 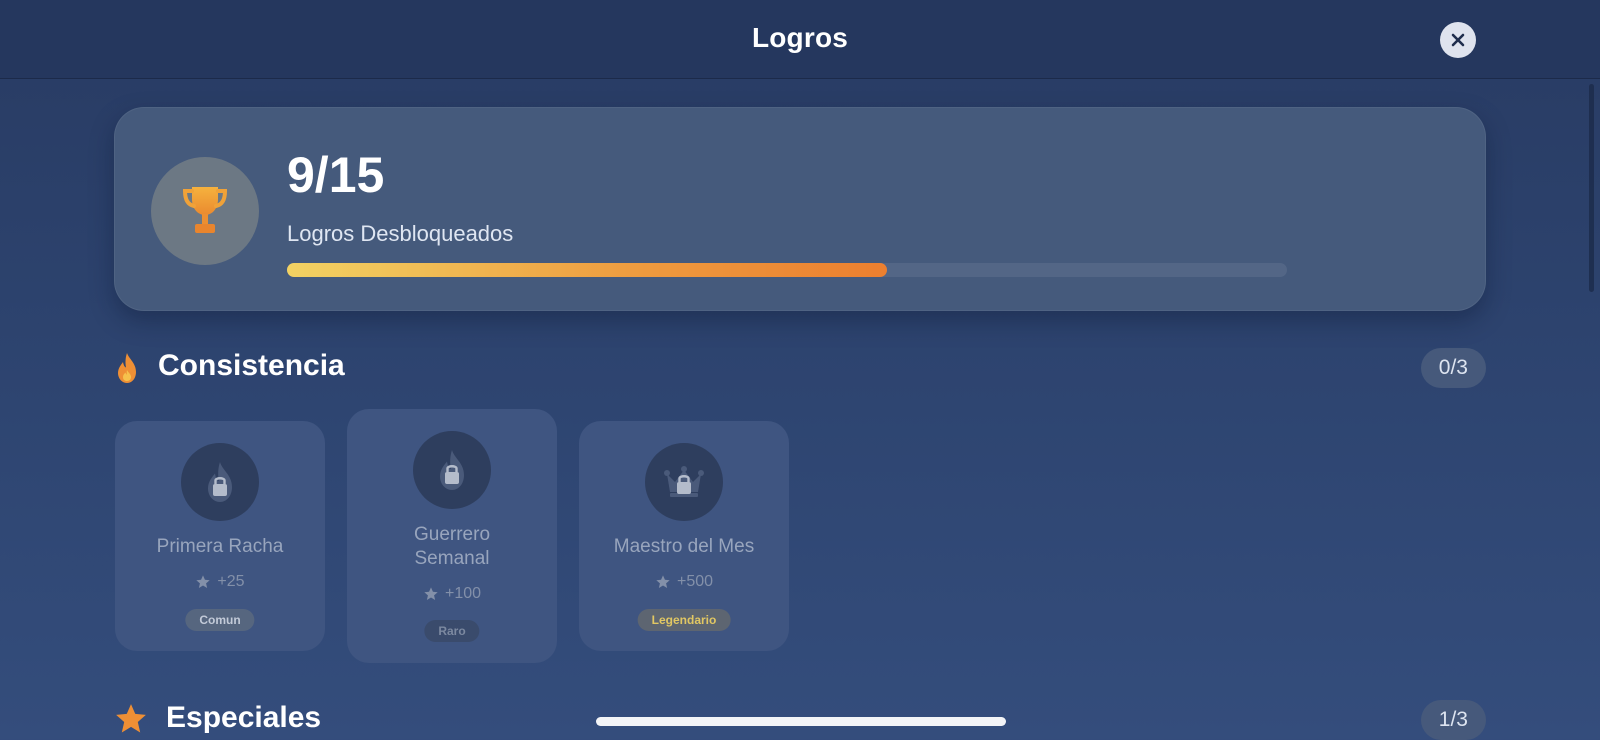 I want to click on achievement-points-value: +500, so click(x=695, y=581).